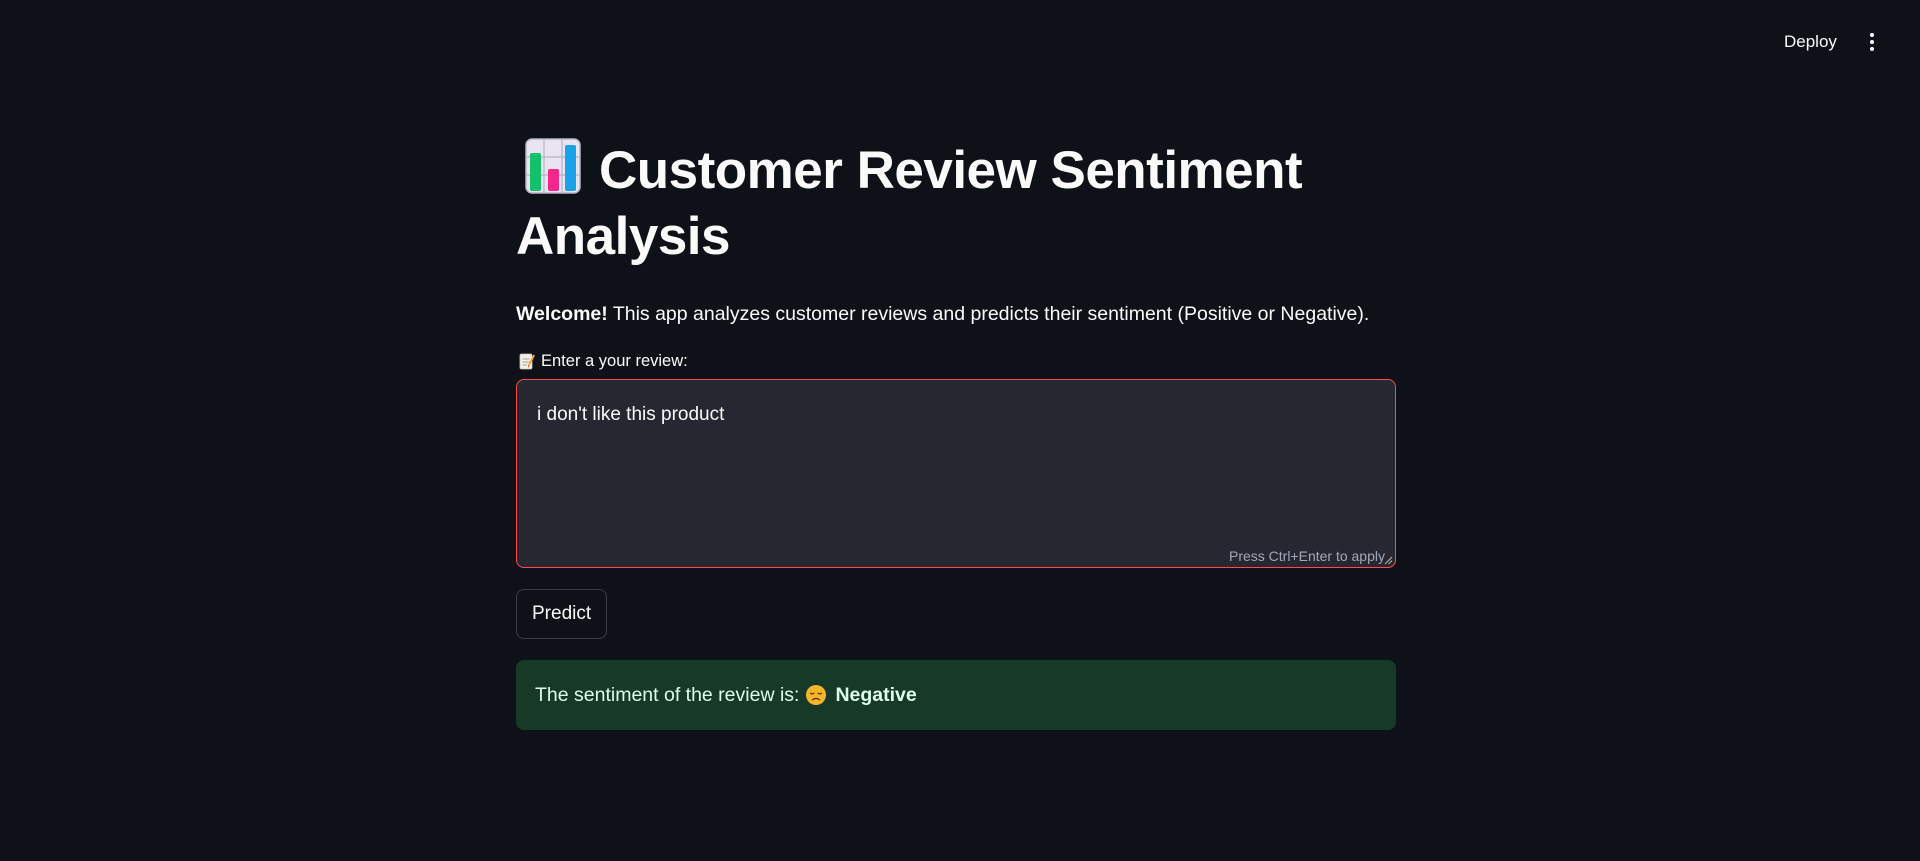  What do you see at coordinates (1306, 556) in the screenshot?
I see `input-hint: Press Ctrl+Enter to apply` at bounding box center [1306, 556].